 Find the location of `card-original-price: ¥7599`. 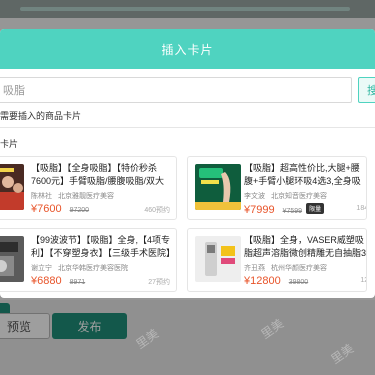

card-original-price: ¥7599 is located at coordinates (292, 211).